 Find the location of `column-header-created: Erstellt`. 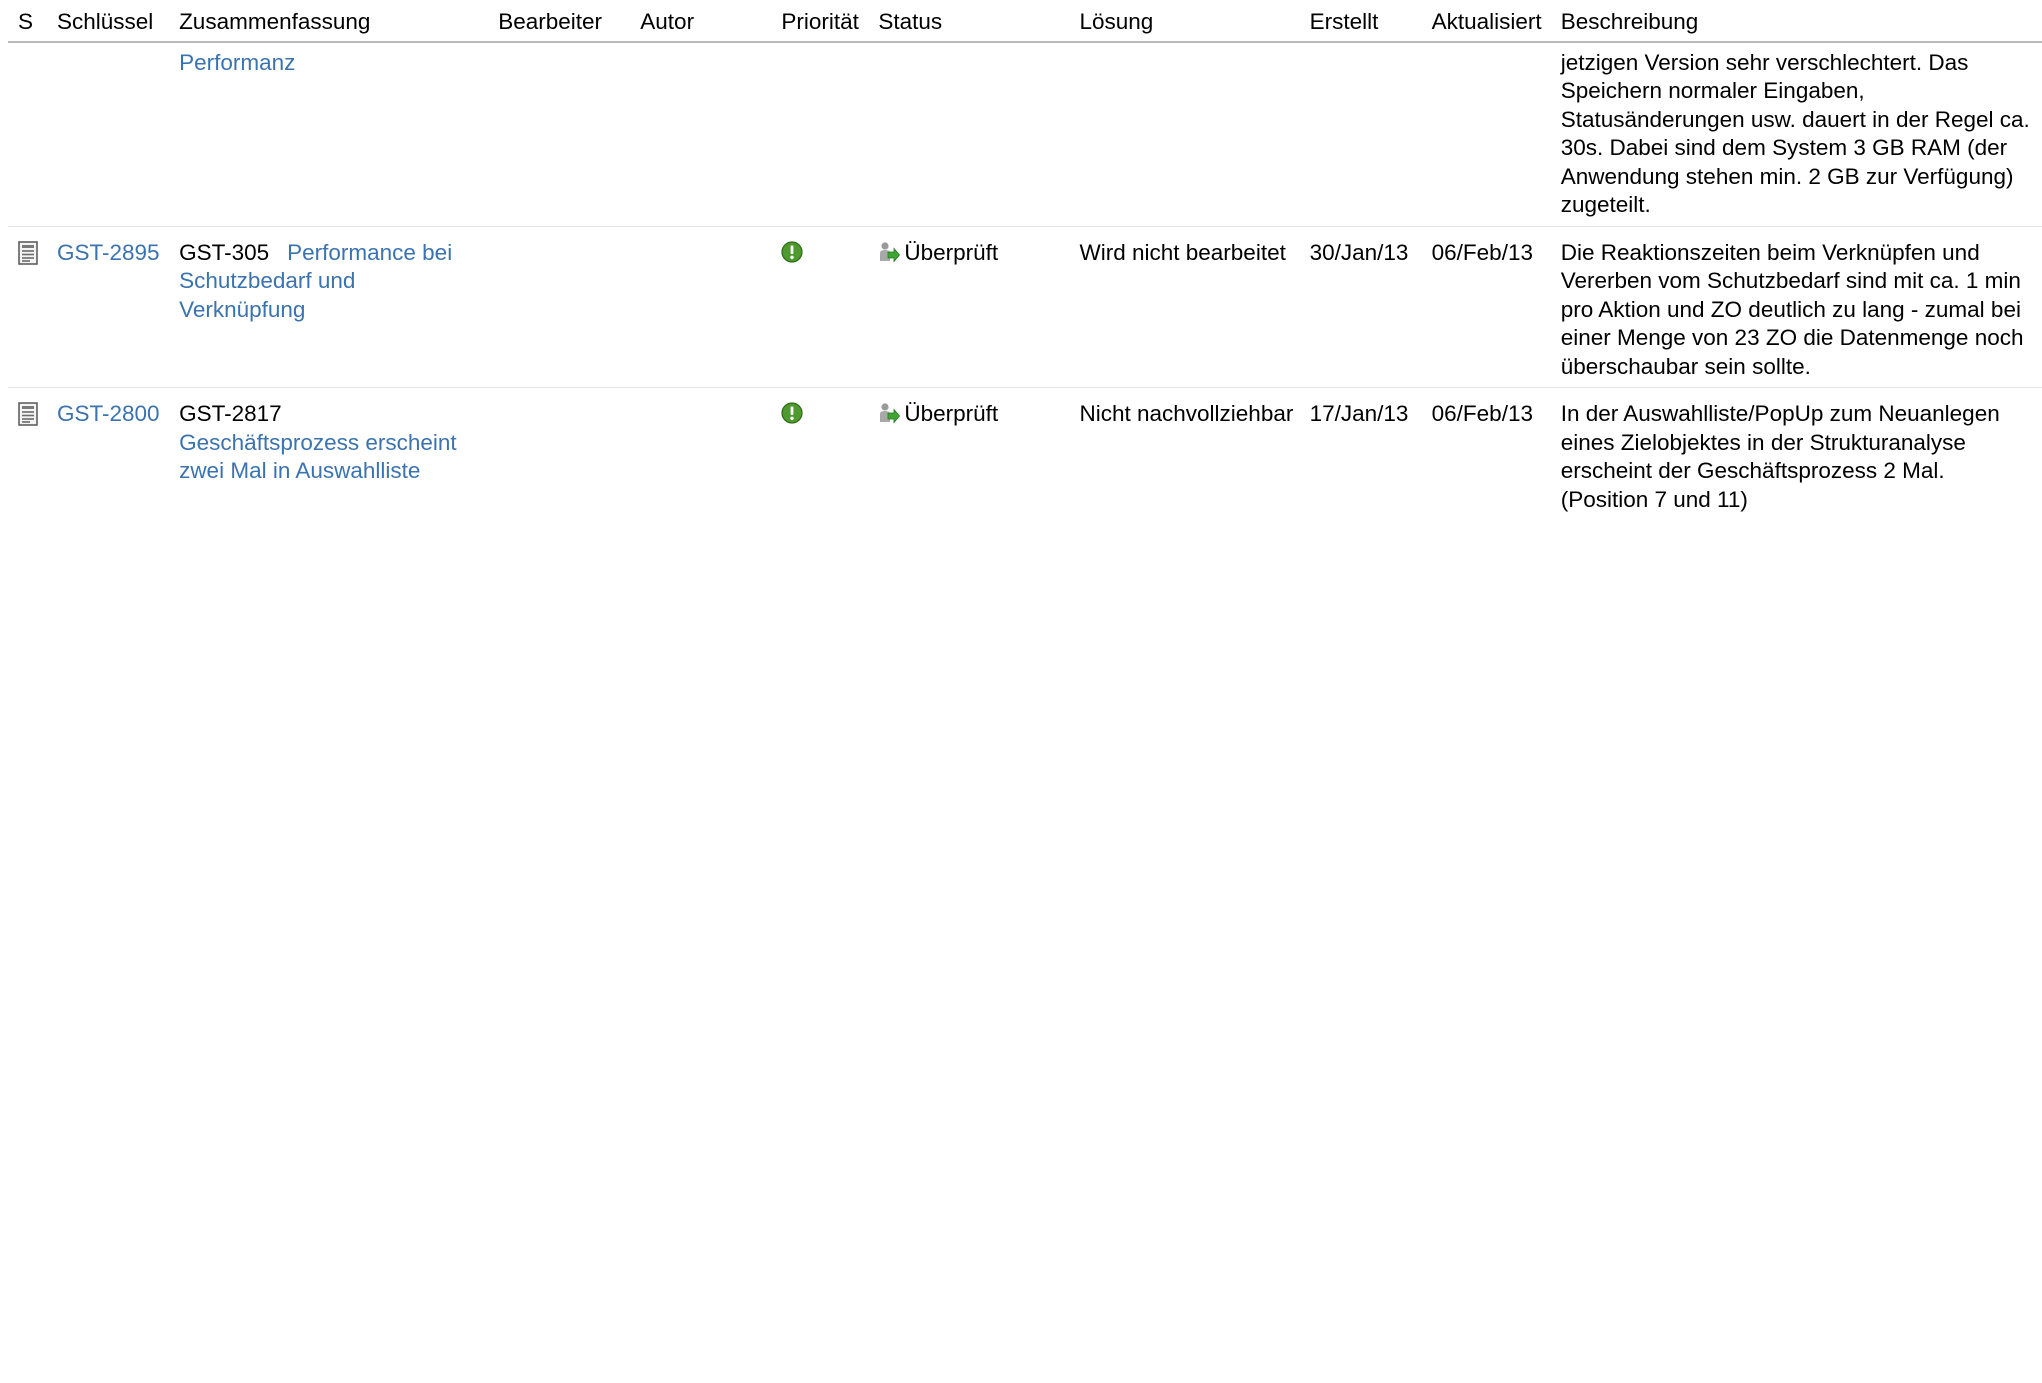

column-header-created: Erstellt is located at coordinates (1360, 21).